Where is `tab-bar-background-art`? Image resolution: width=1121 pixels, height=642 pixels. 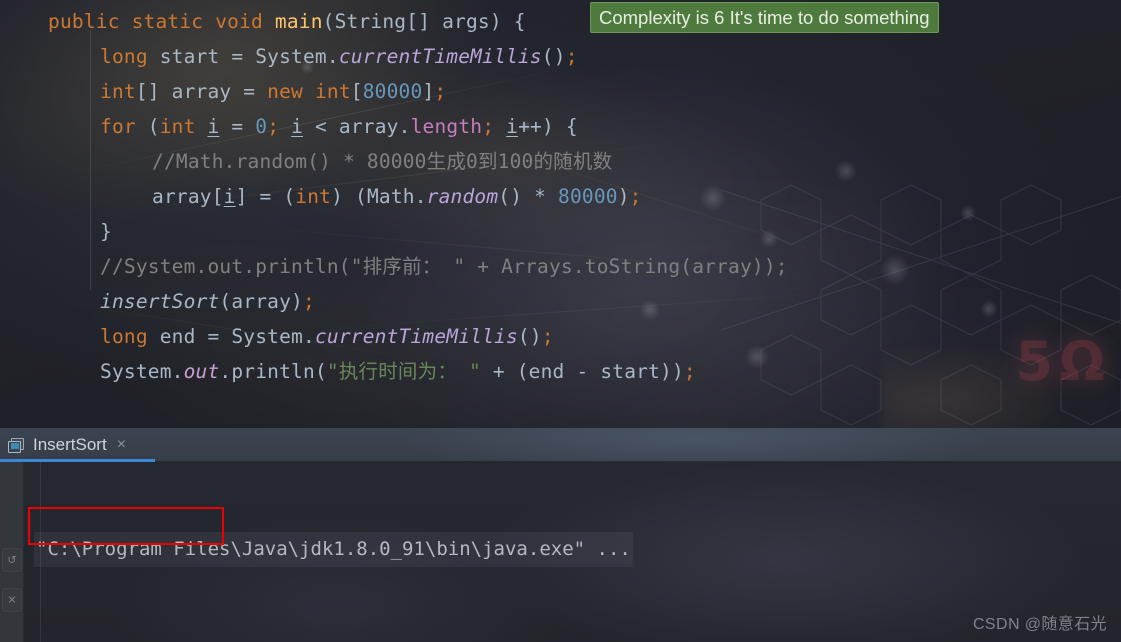 tab-bar-background-art is located at coordinates (560, 445).